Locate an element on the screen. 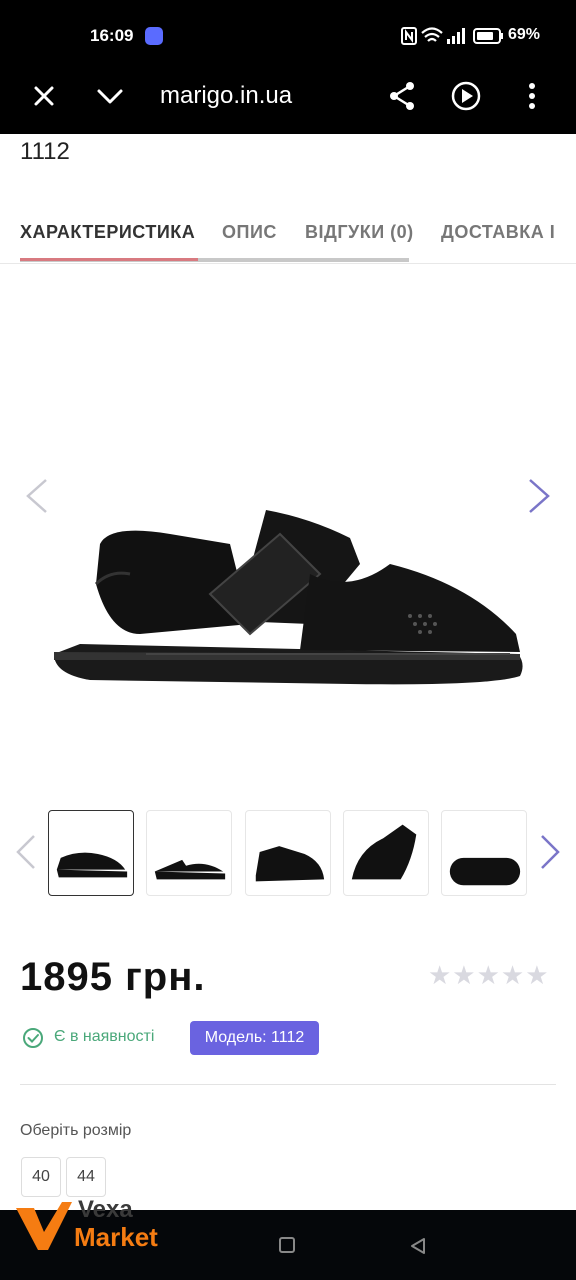 This screenshot has height=1280, width=576. browser-toolbar: marigo.in.ua is located at coordinates (288, 96).